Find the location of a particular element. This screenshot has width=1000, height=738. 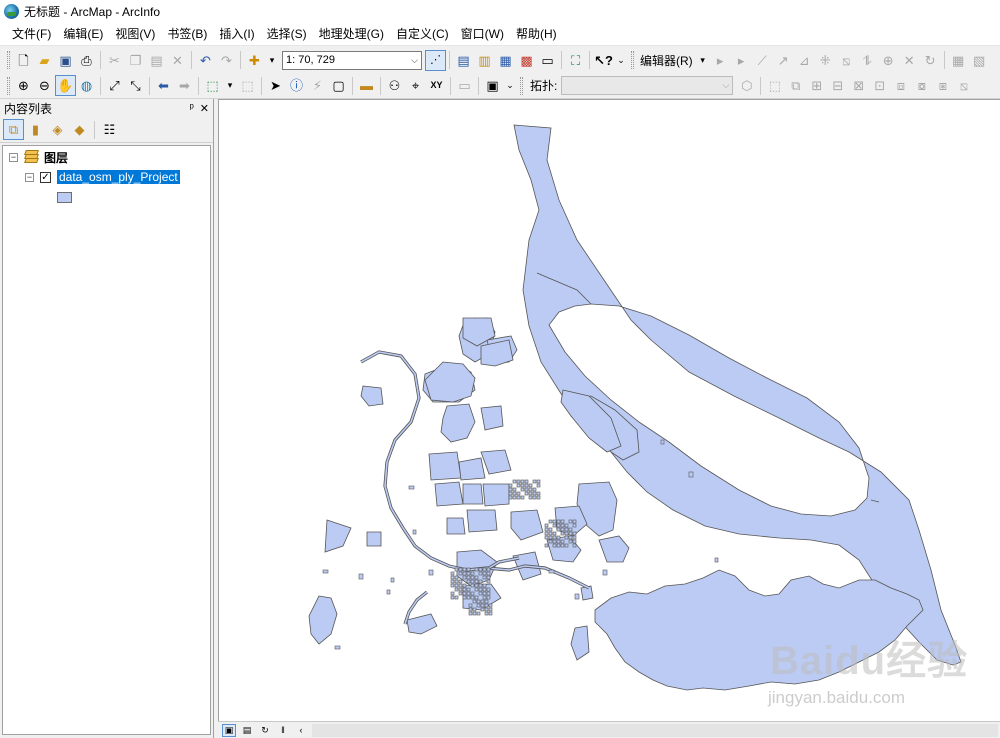

menu-view: 视图(V) is located at coordinates (135, 33).